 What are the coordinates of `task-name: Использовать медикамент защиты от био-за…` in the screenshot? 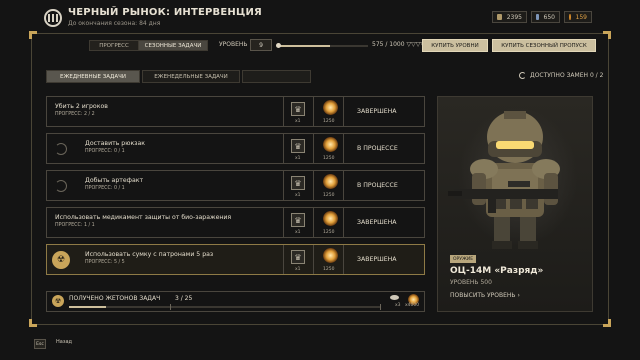 It's located at (143, 217).